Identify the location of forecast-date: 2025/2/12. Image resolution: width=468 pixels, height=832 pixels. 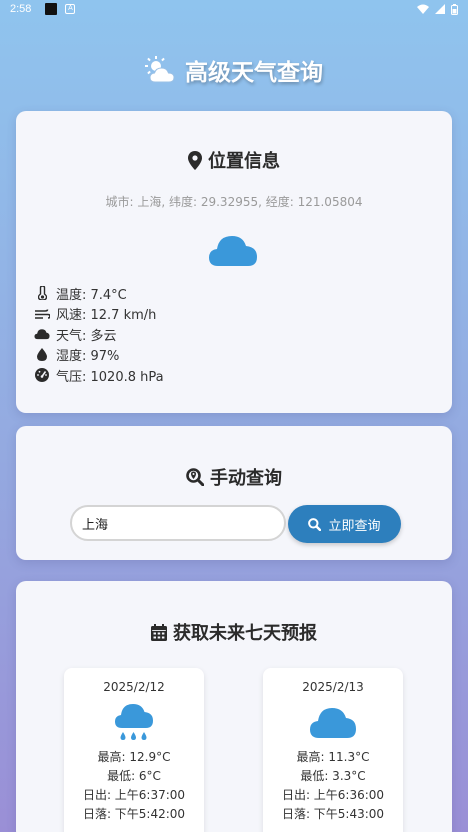
(134, 687).